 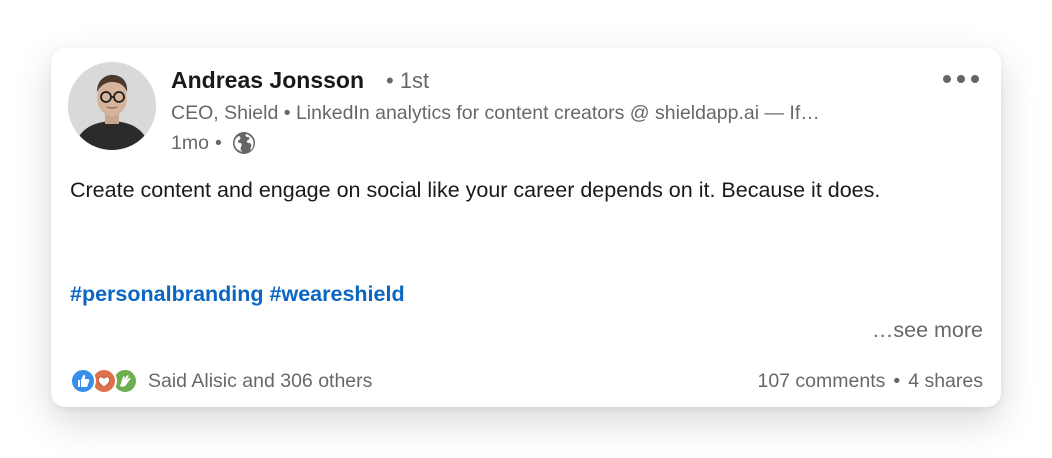 I want to click on reaction-icons, so click(x=107, y=381).